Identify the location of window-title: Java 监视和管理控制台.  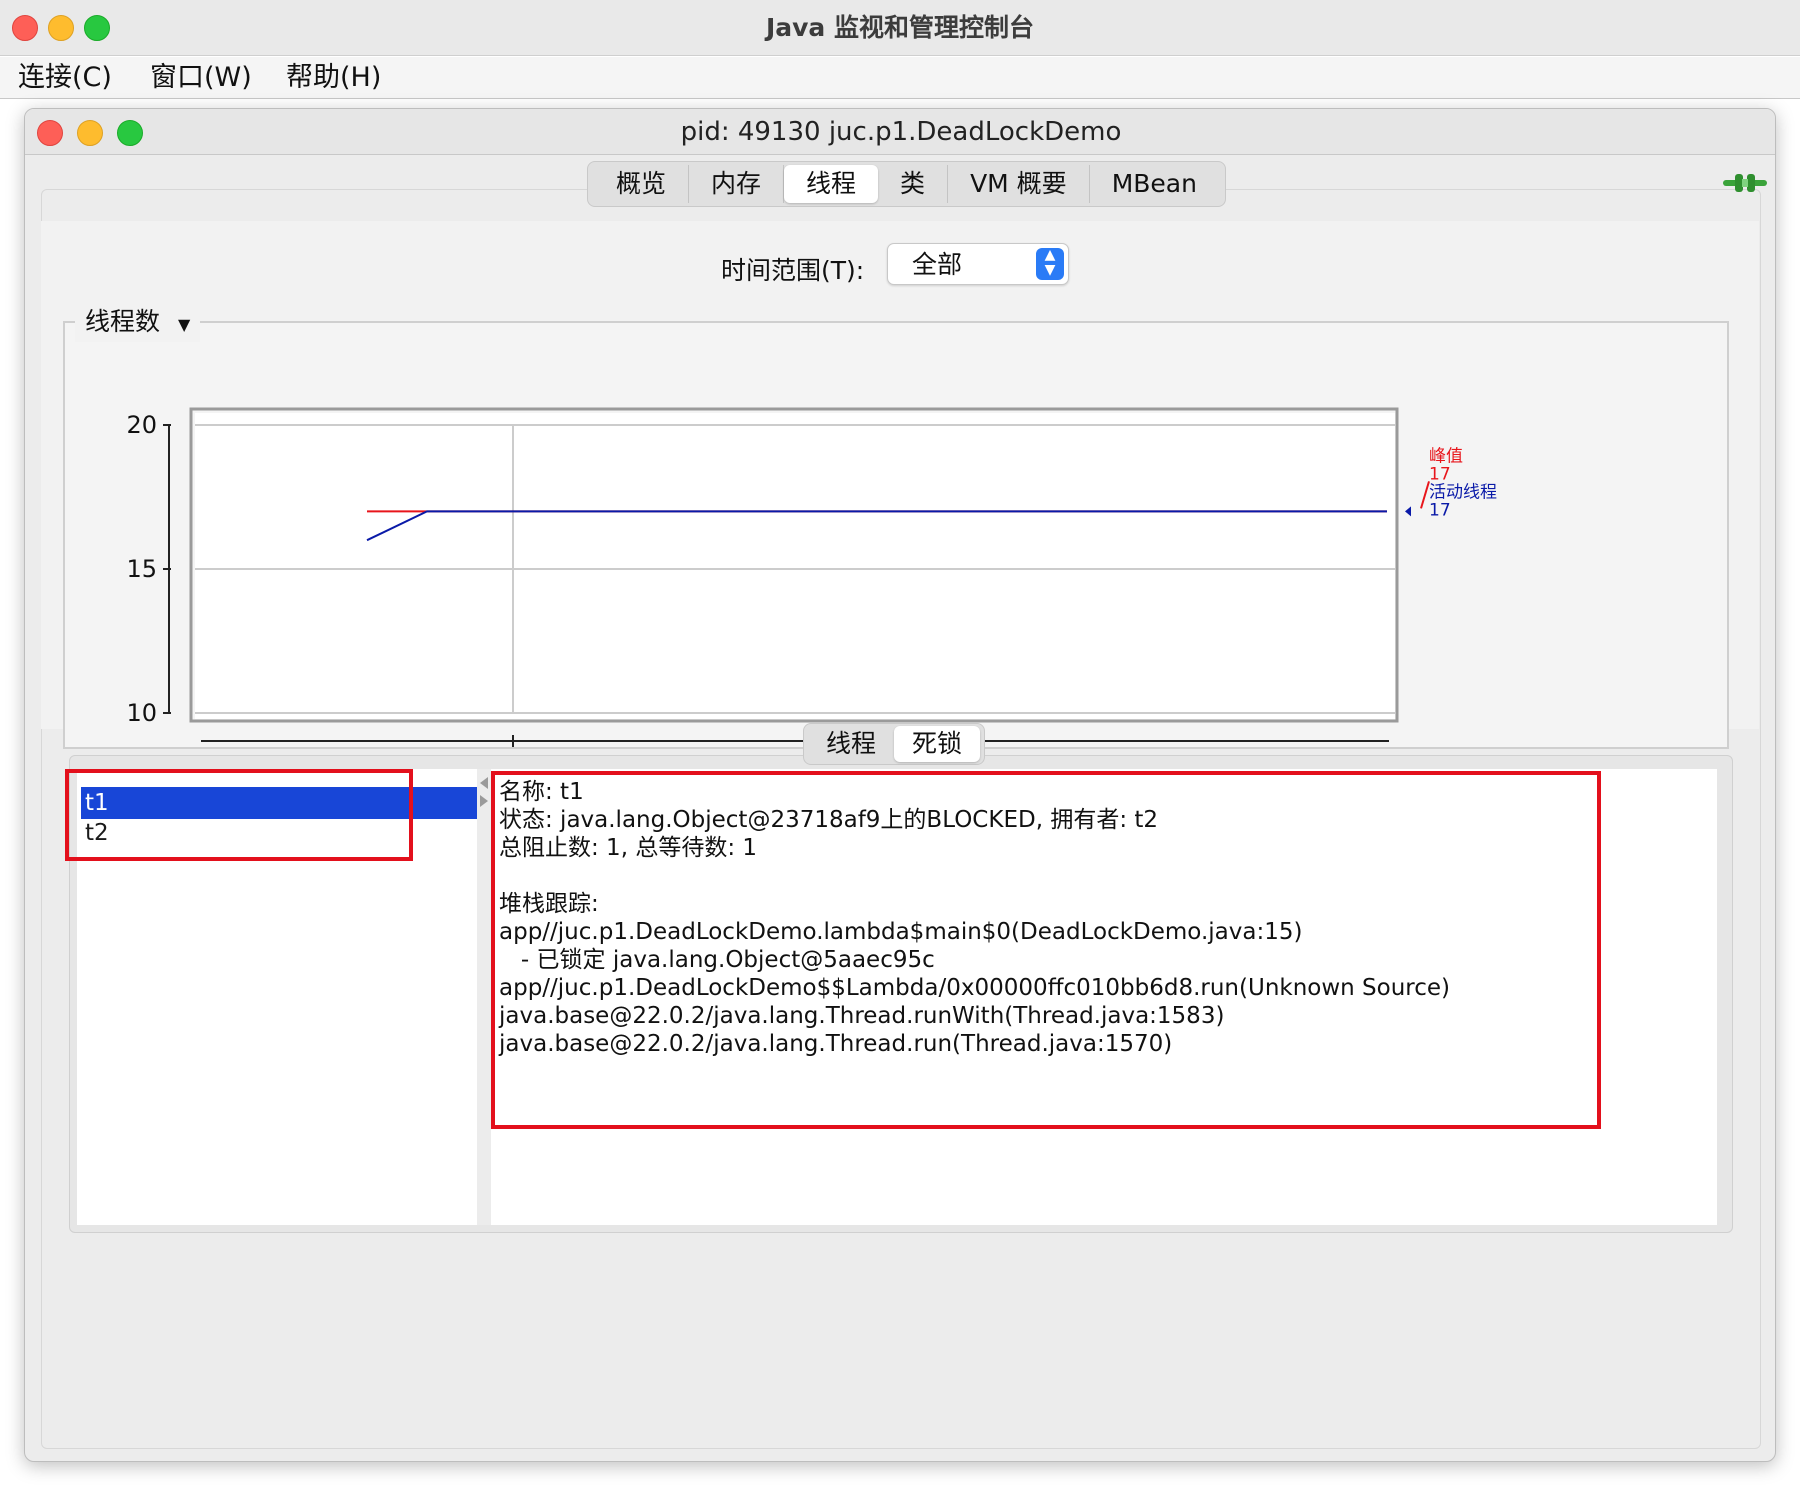
(900, 27).